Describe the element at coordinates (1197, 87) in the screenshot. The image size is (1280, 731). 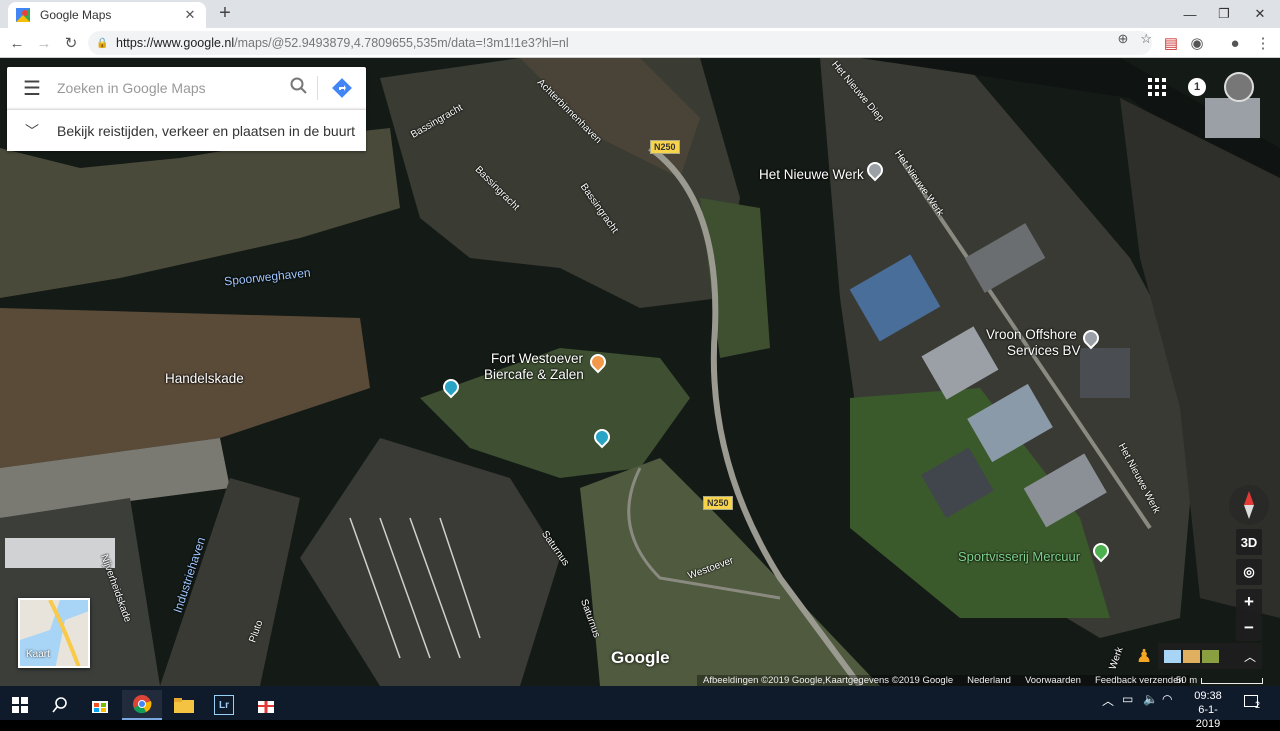
I see `notification-badge: 1` at that location.